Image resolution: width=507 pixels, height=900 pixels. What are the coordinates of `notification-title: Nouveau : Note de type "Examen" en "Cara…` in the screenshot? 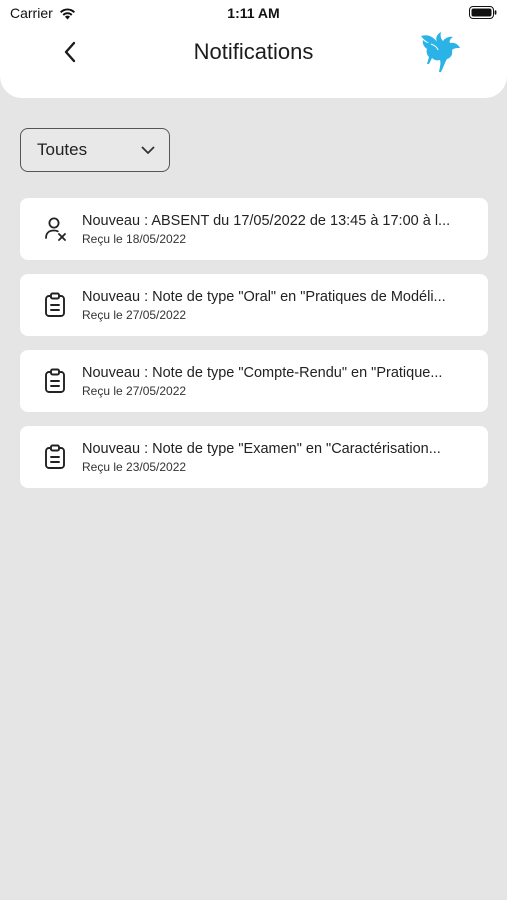 It's located at (261, 449).